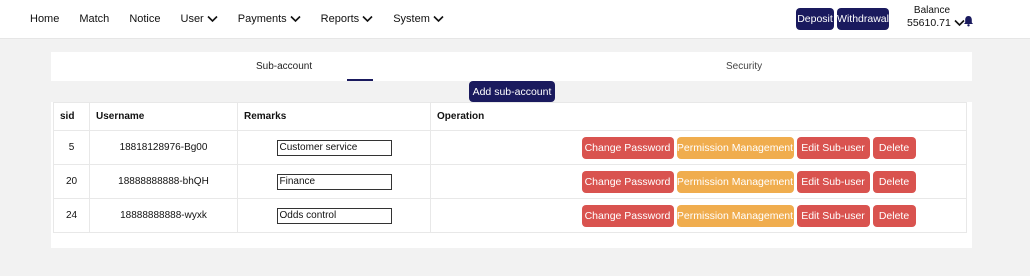  Describe the element at coordinates (163, 116) in the screenshot. I see `column-header-username: Username` at that location.